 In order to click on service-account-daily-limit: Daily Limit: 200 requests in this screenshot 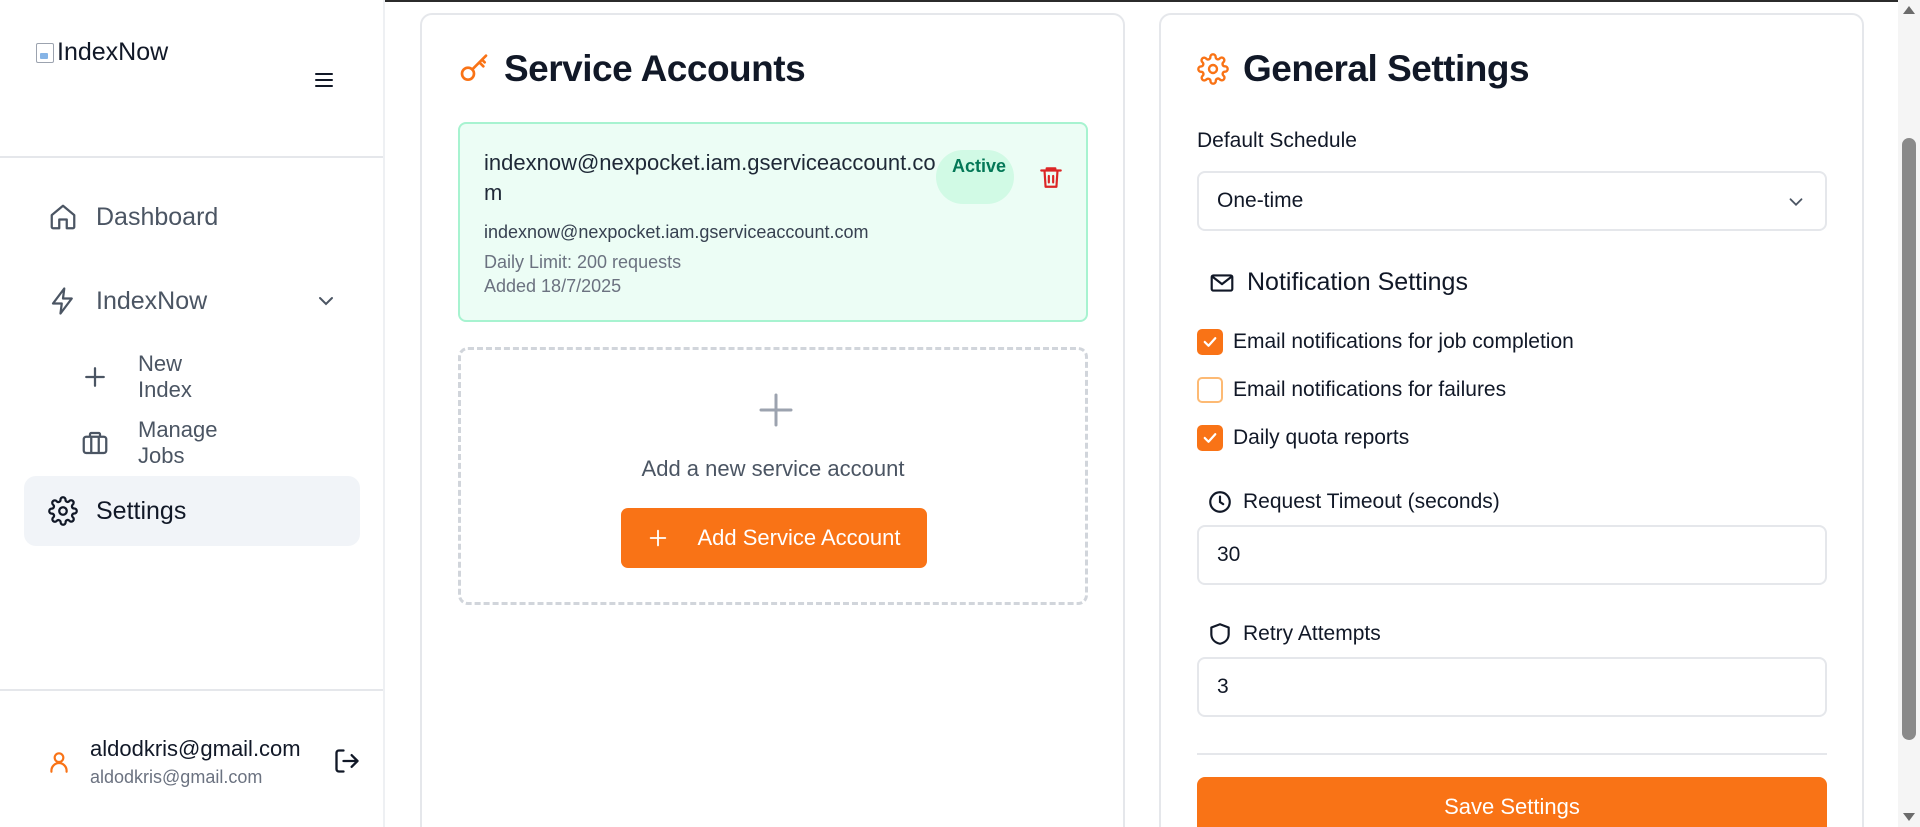, I will do `click(583, 262)`.